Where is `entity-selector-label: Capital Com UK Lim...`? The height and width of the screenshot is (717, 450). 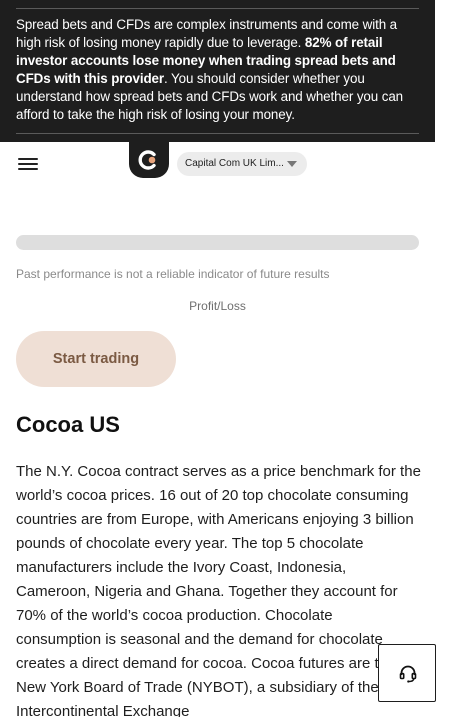
entity-selector-label: Capital Com UK Lim... is located at coordinates (234, 163).